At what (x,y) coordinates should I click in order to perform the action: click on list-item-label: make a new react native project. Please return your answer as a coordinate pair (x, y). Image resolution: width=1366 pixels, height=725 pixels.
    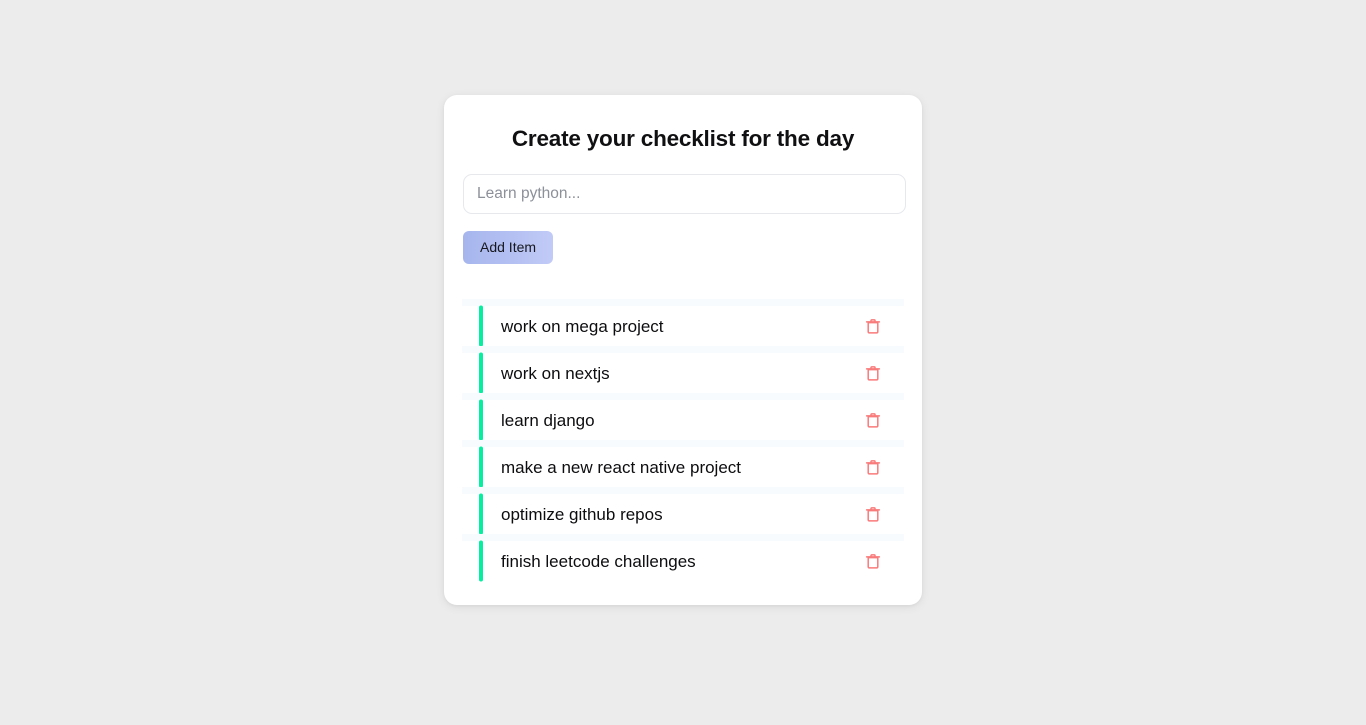
    Looking at the image, I should click on (621, 467).